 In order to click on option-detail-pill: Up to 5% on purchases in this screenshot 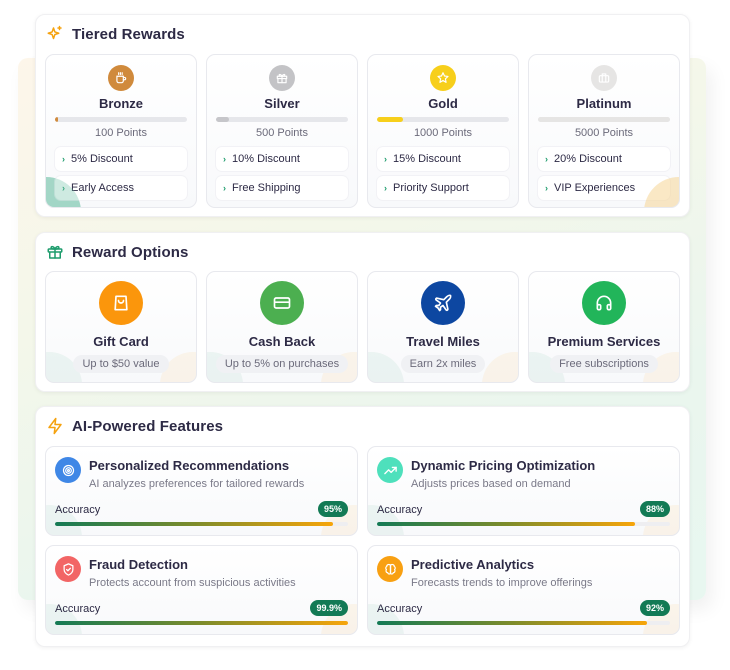, I will do `click(282, 364)`.